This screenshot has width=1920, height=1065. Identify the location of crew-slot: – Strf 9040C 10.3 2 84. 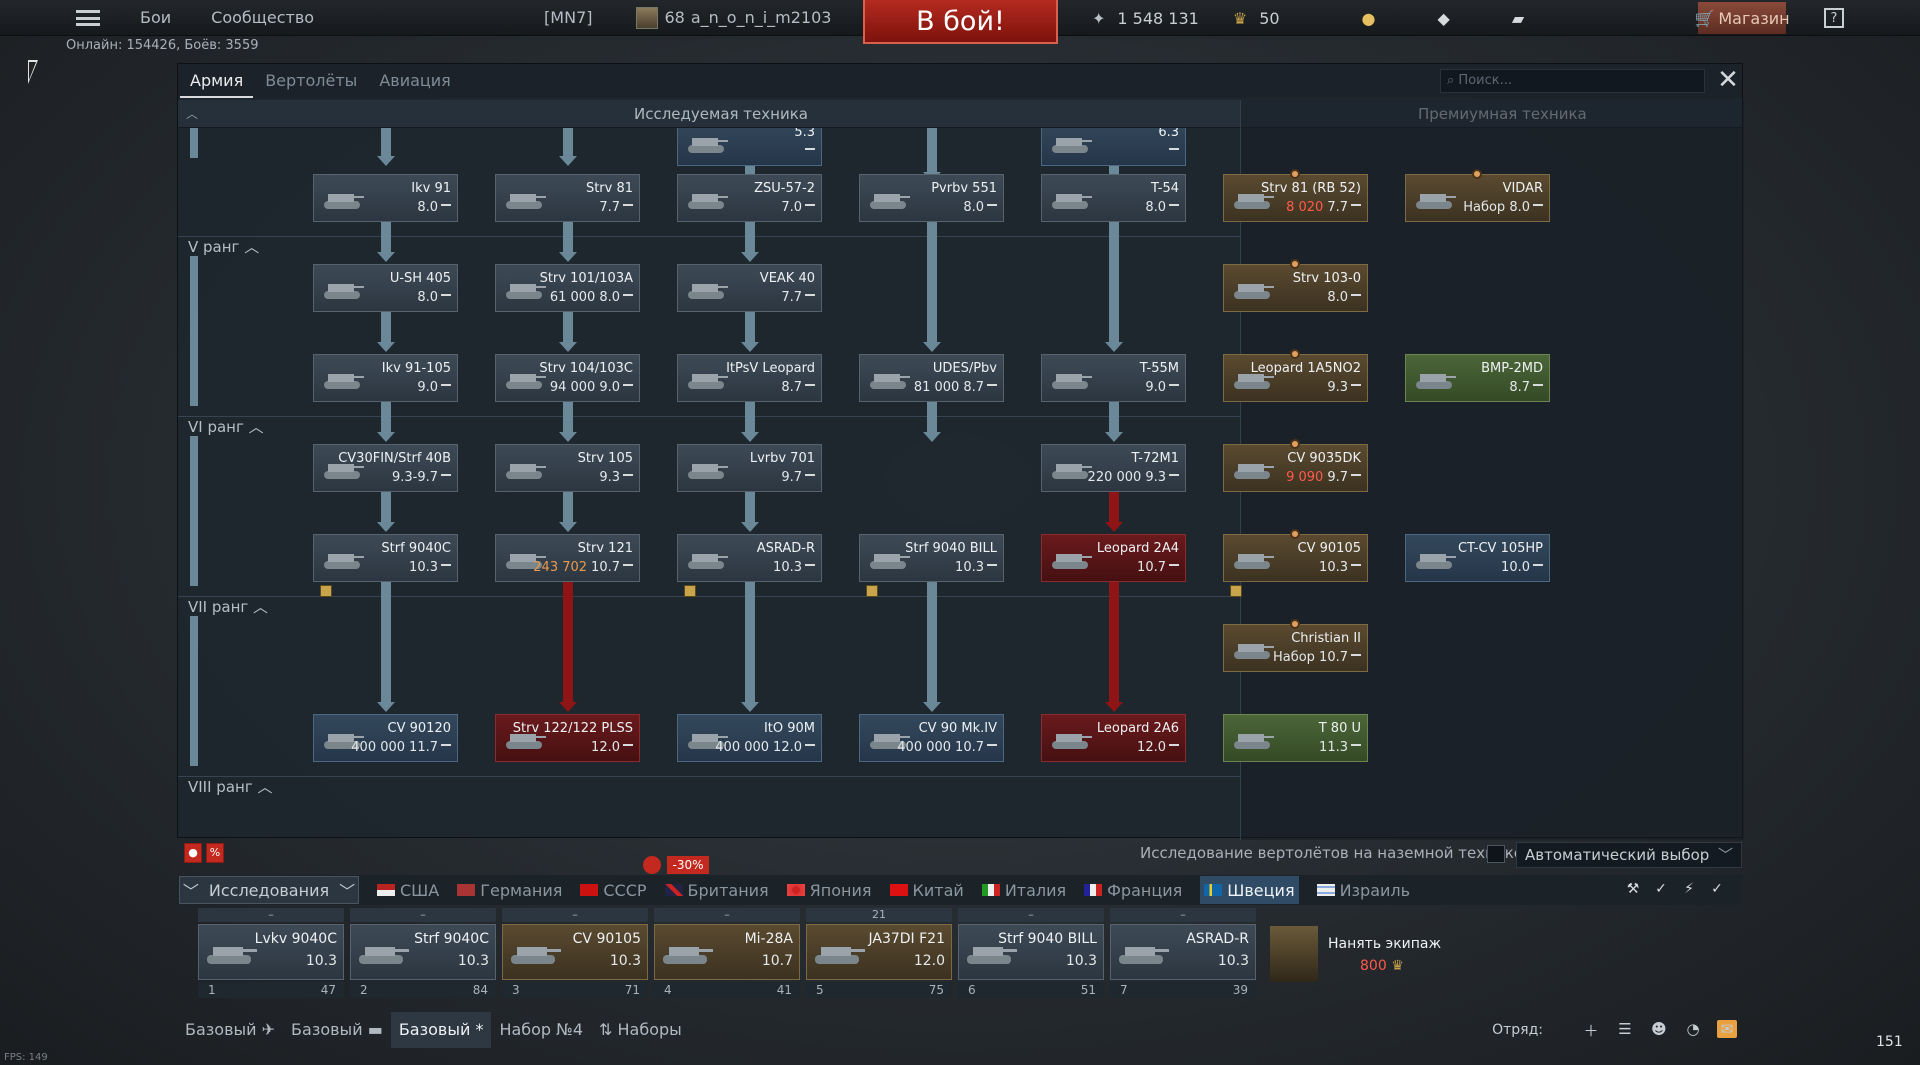
(423, 956).